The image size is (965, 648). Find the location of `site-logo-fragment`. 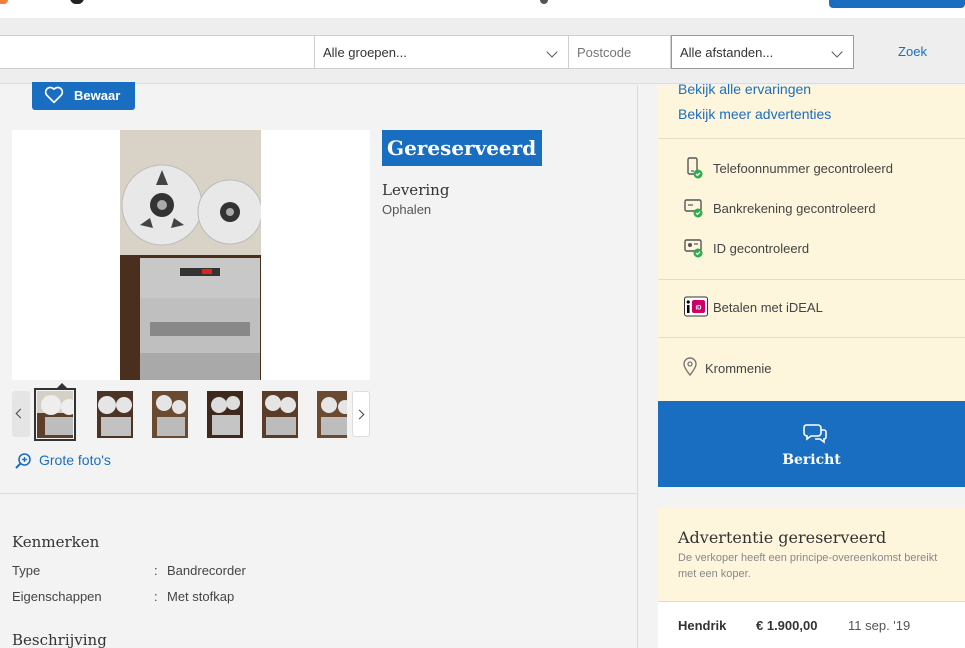

site-logo-fragment is located at coordinates (77, 2).